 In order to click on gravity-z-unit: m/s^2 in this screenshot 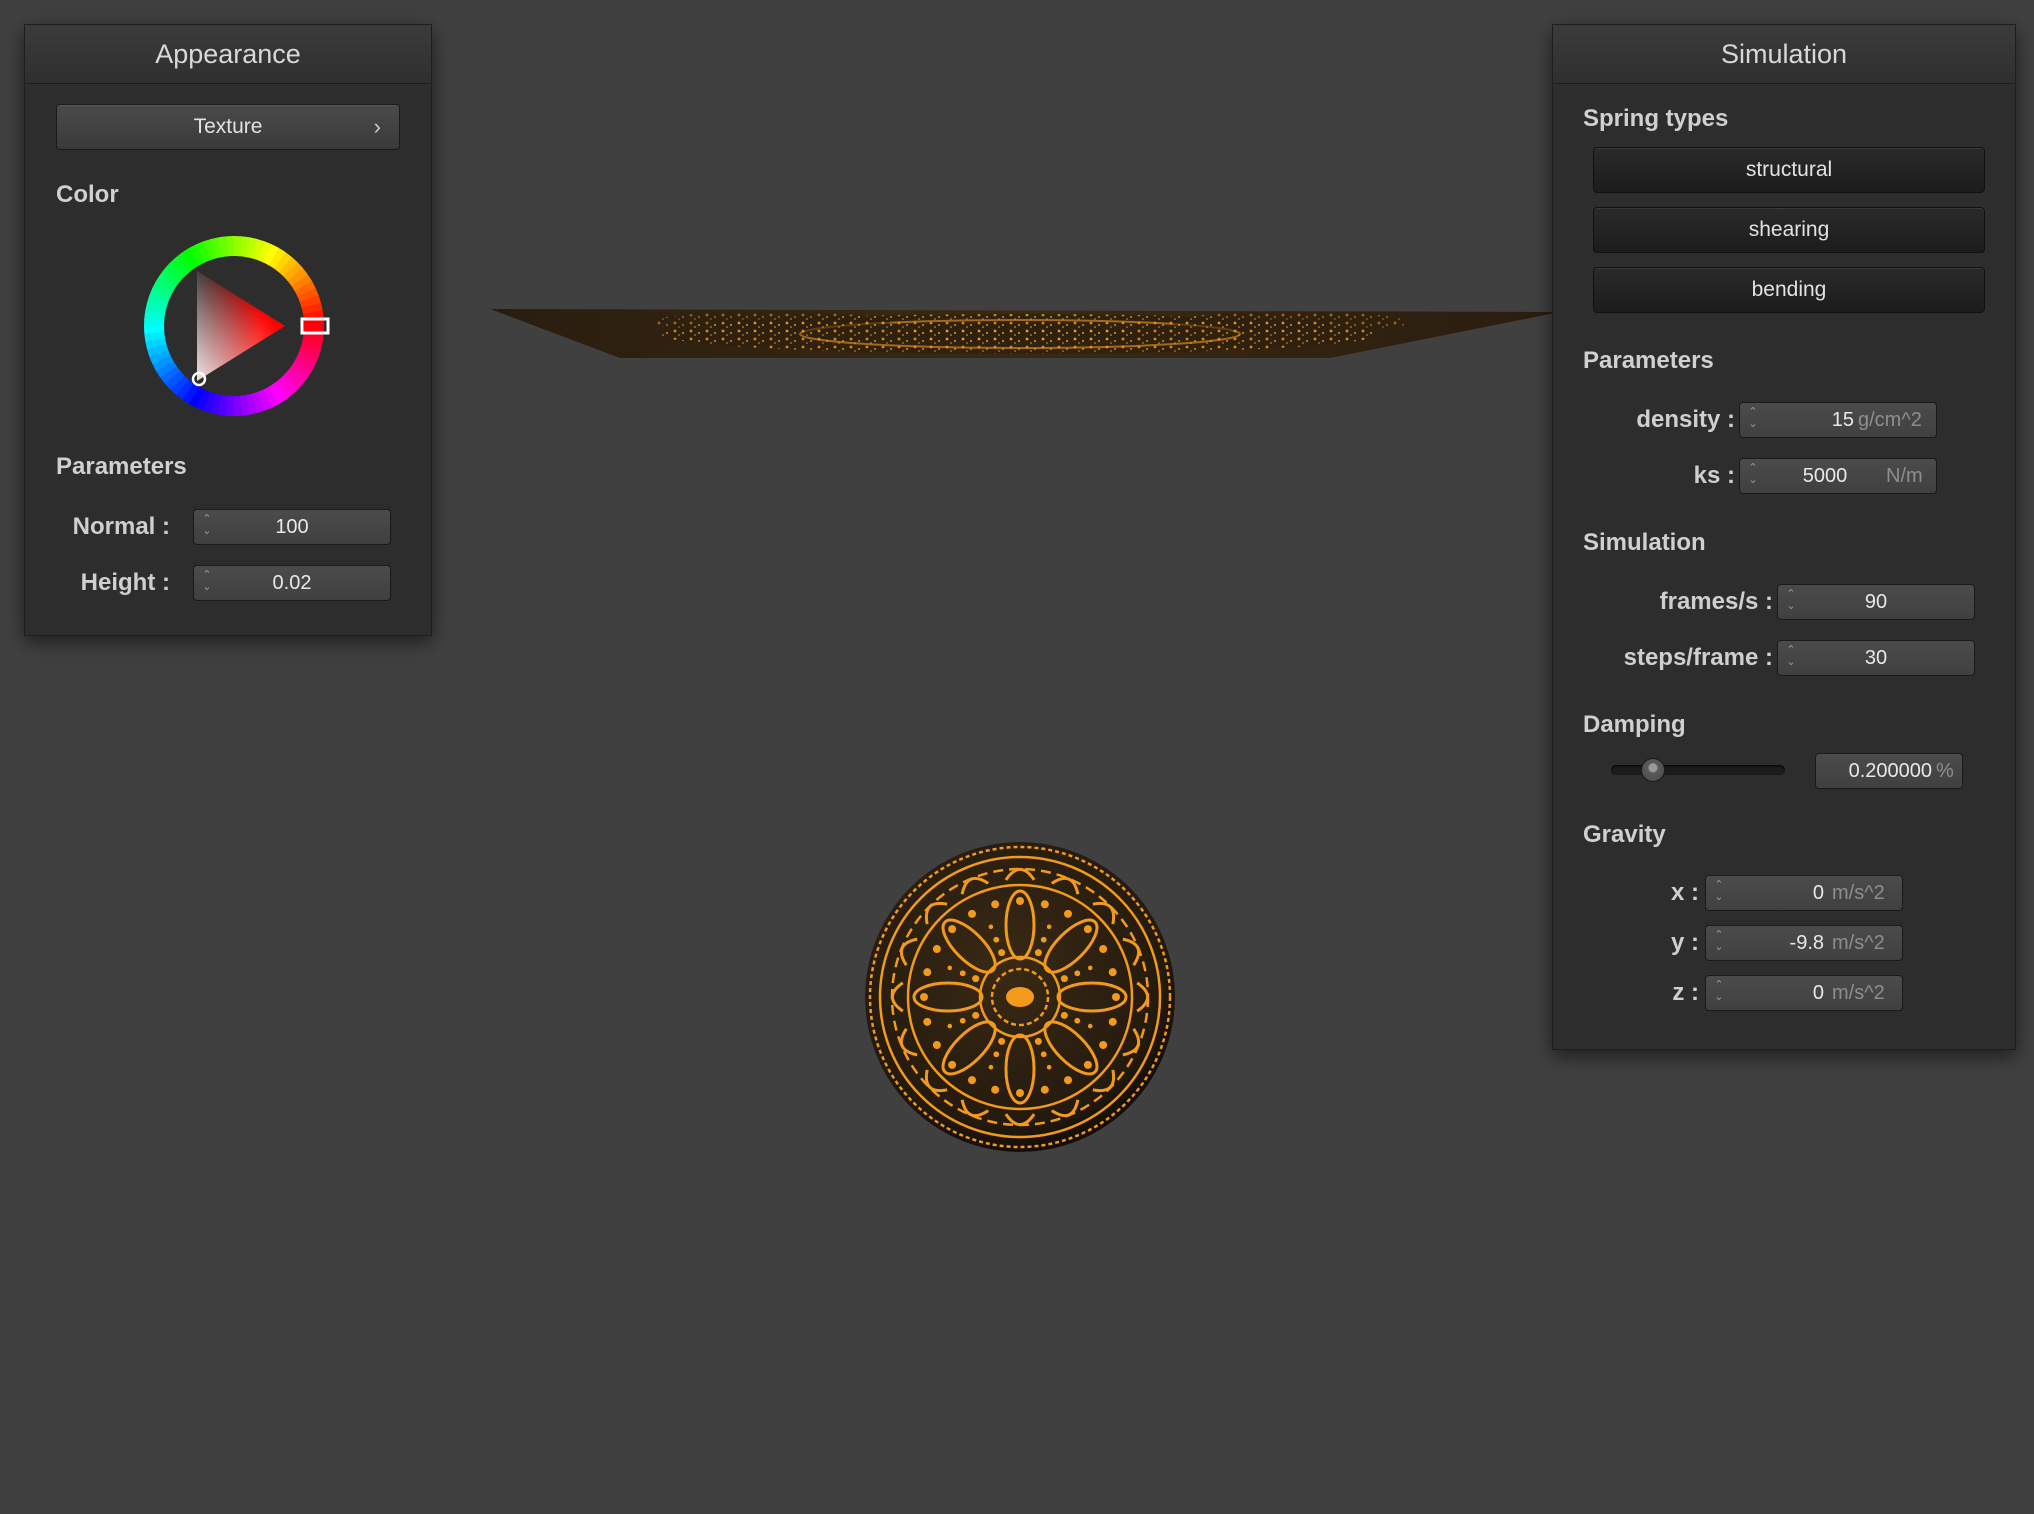, I will do `click(1858, 993)`.